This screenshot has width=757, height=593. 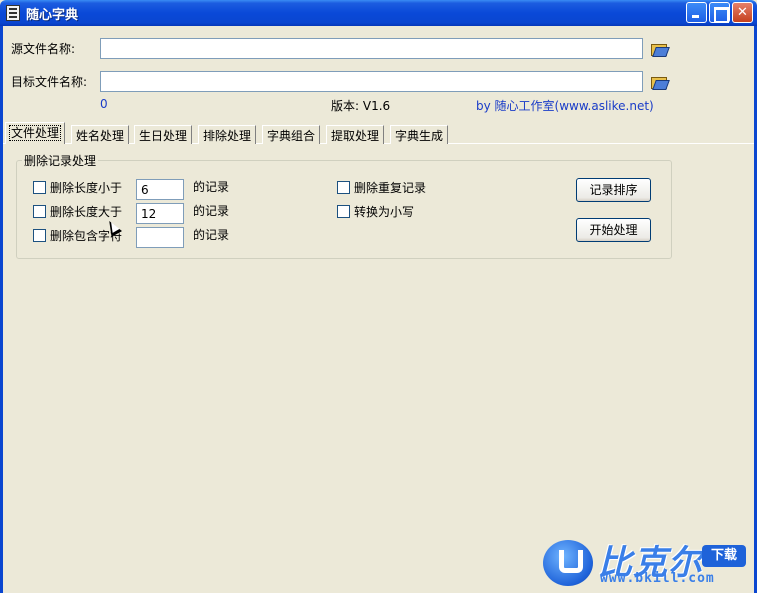 What do you see at coordinates (361, 106) in the screenshot?
I see `version-label: 版本: V1.6` at bounding box center [361, 106].